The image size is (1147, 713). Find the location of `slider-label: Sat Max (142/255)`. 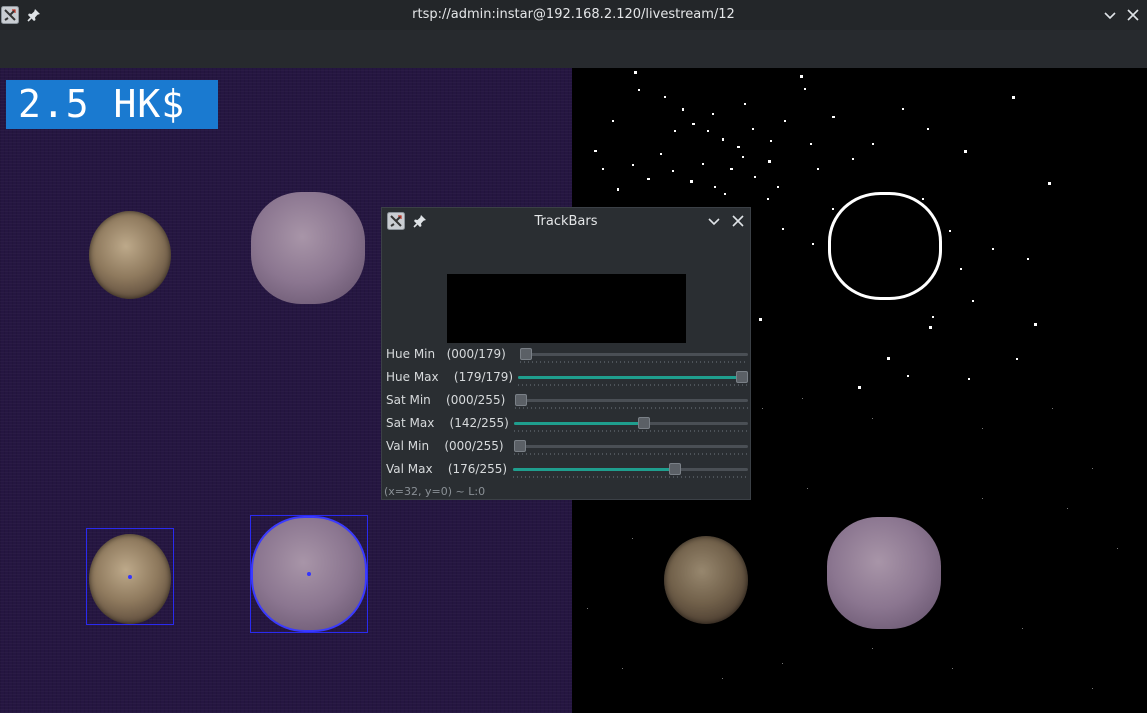

slider-label: Sat Max (142/255) is located at coordinates (447, 423).